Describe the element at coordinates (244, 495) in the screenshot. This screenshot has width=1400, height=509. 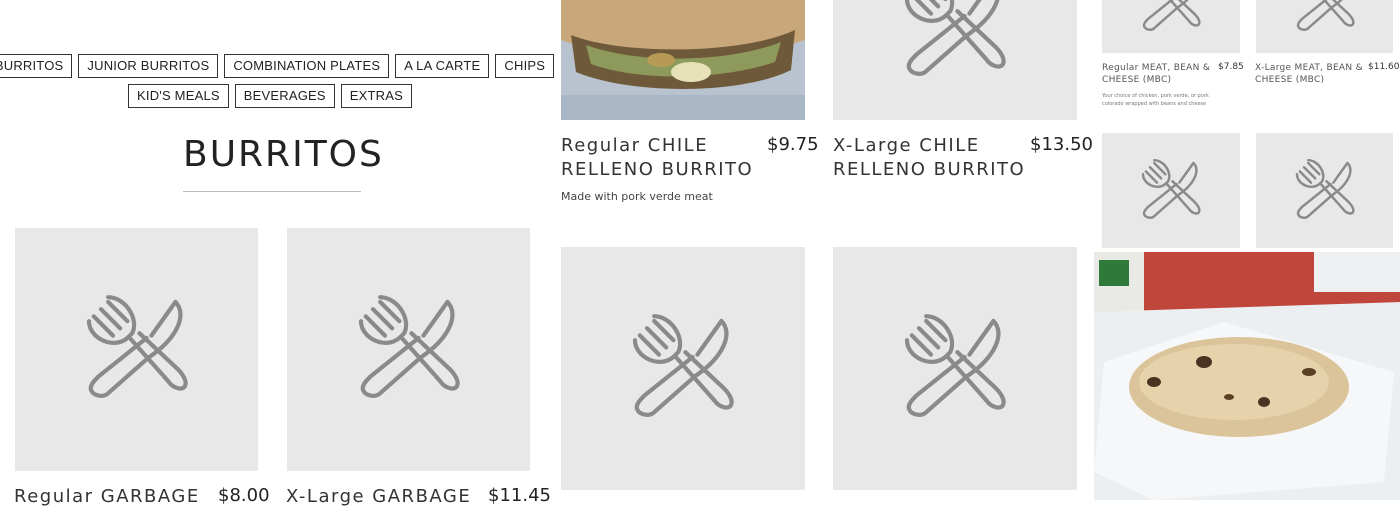
I see `item-price: $8.00` at that location.